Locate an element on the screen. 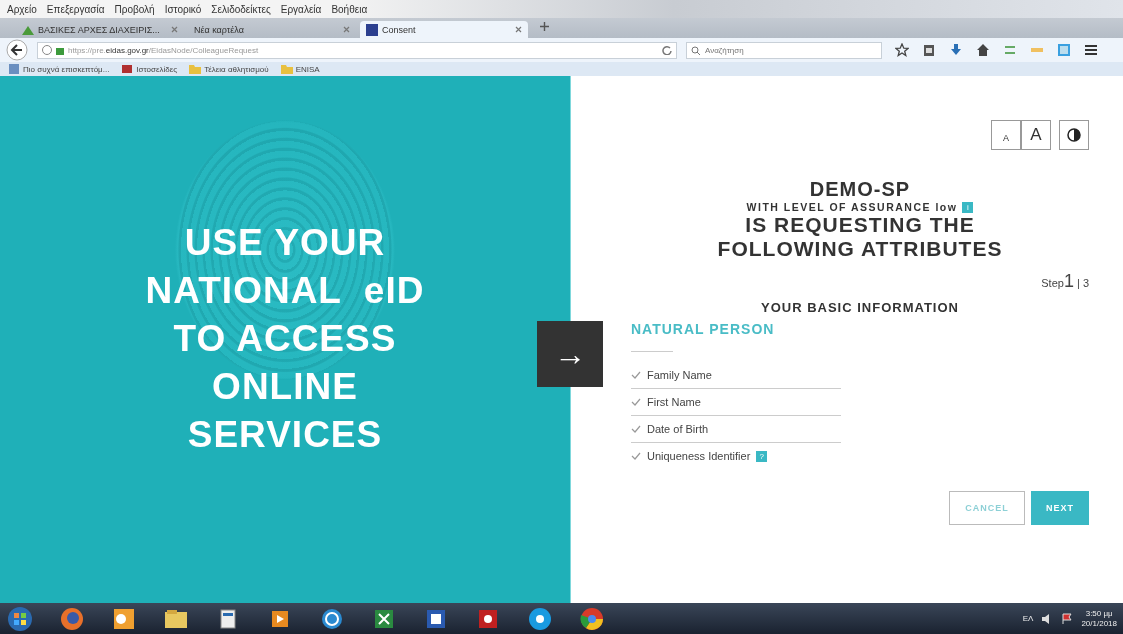  menu-item: Βοήθεια is located at coordinates (349, 9).